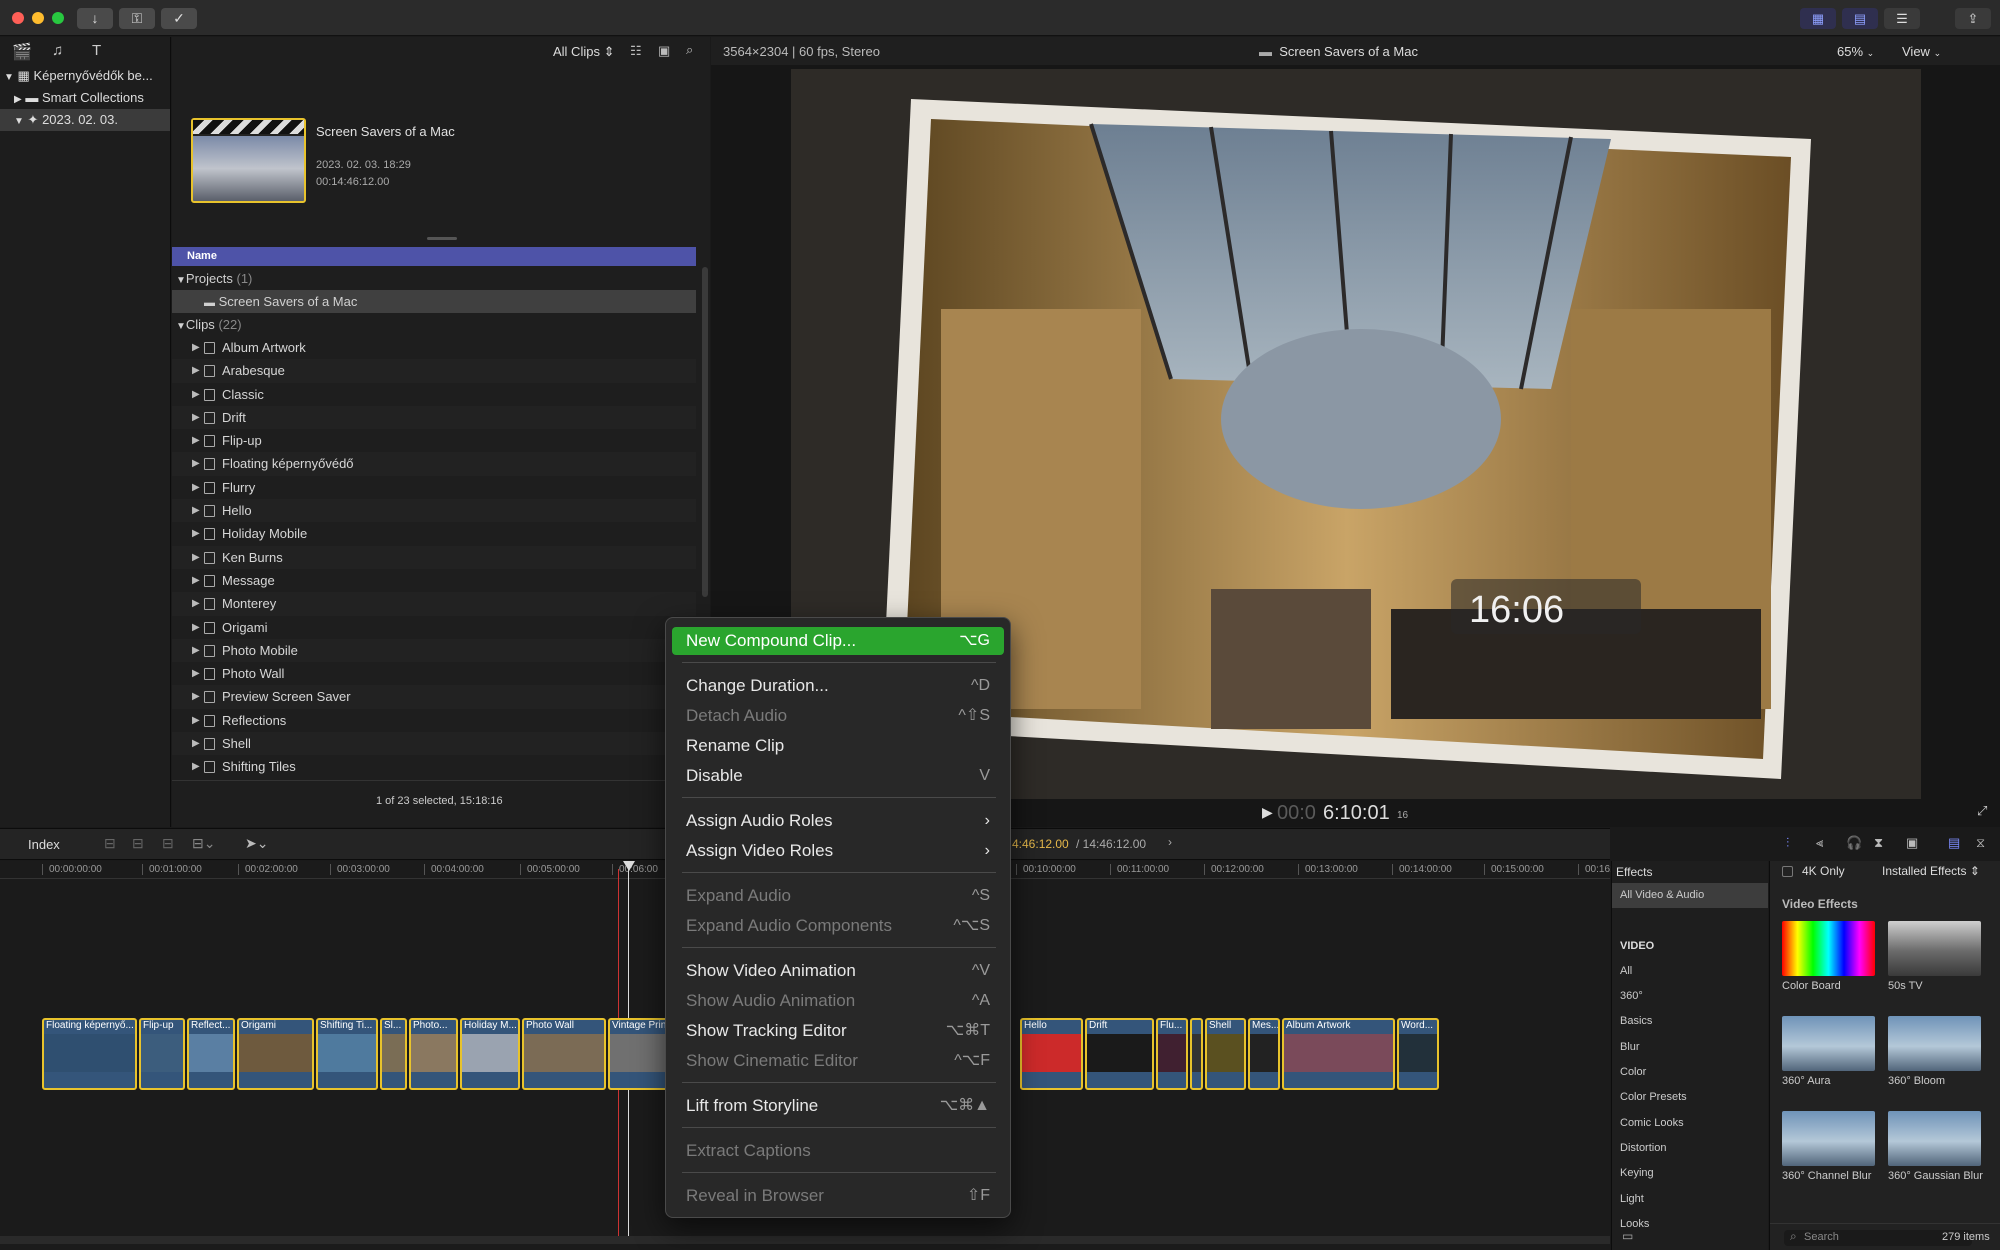 This screenshot has height=1250, width=2000. I want to click on insert-clip-icon: ⊟, so click(138, 843).